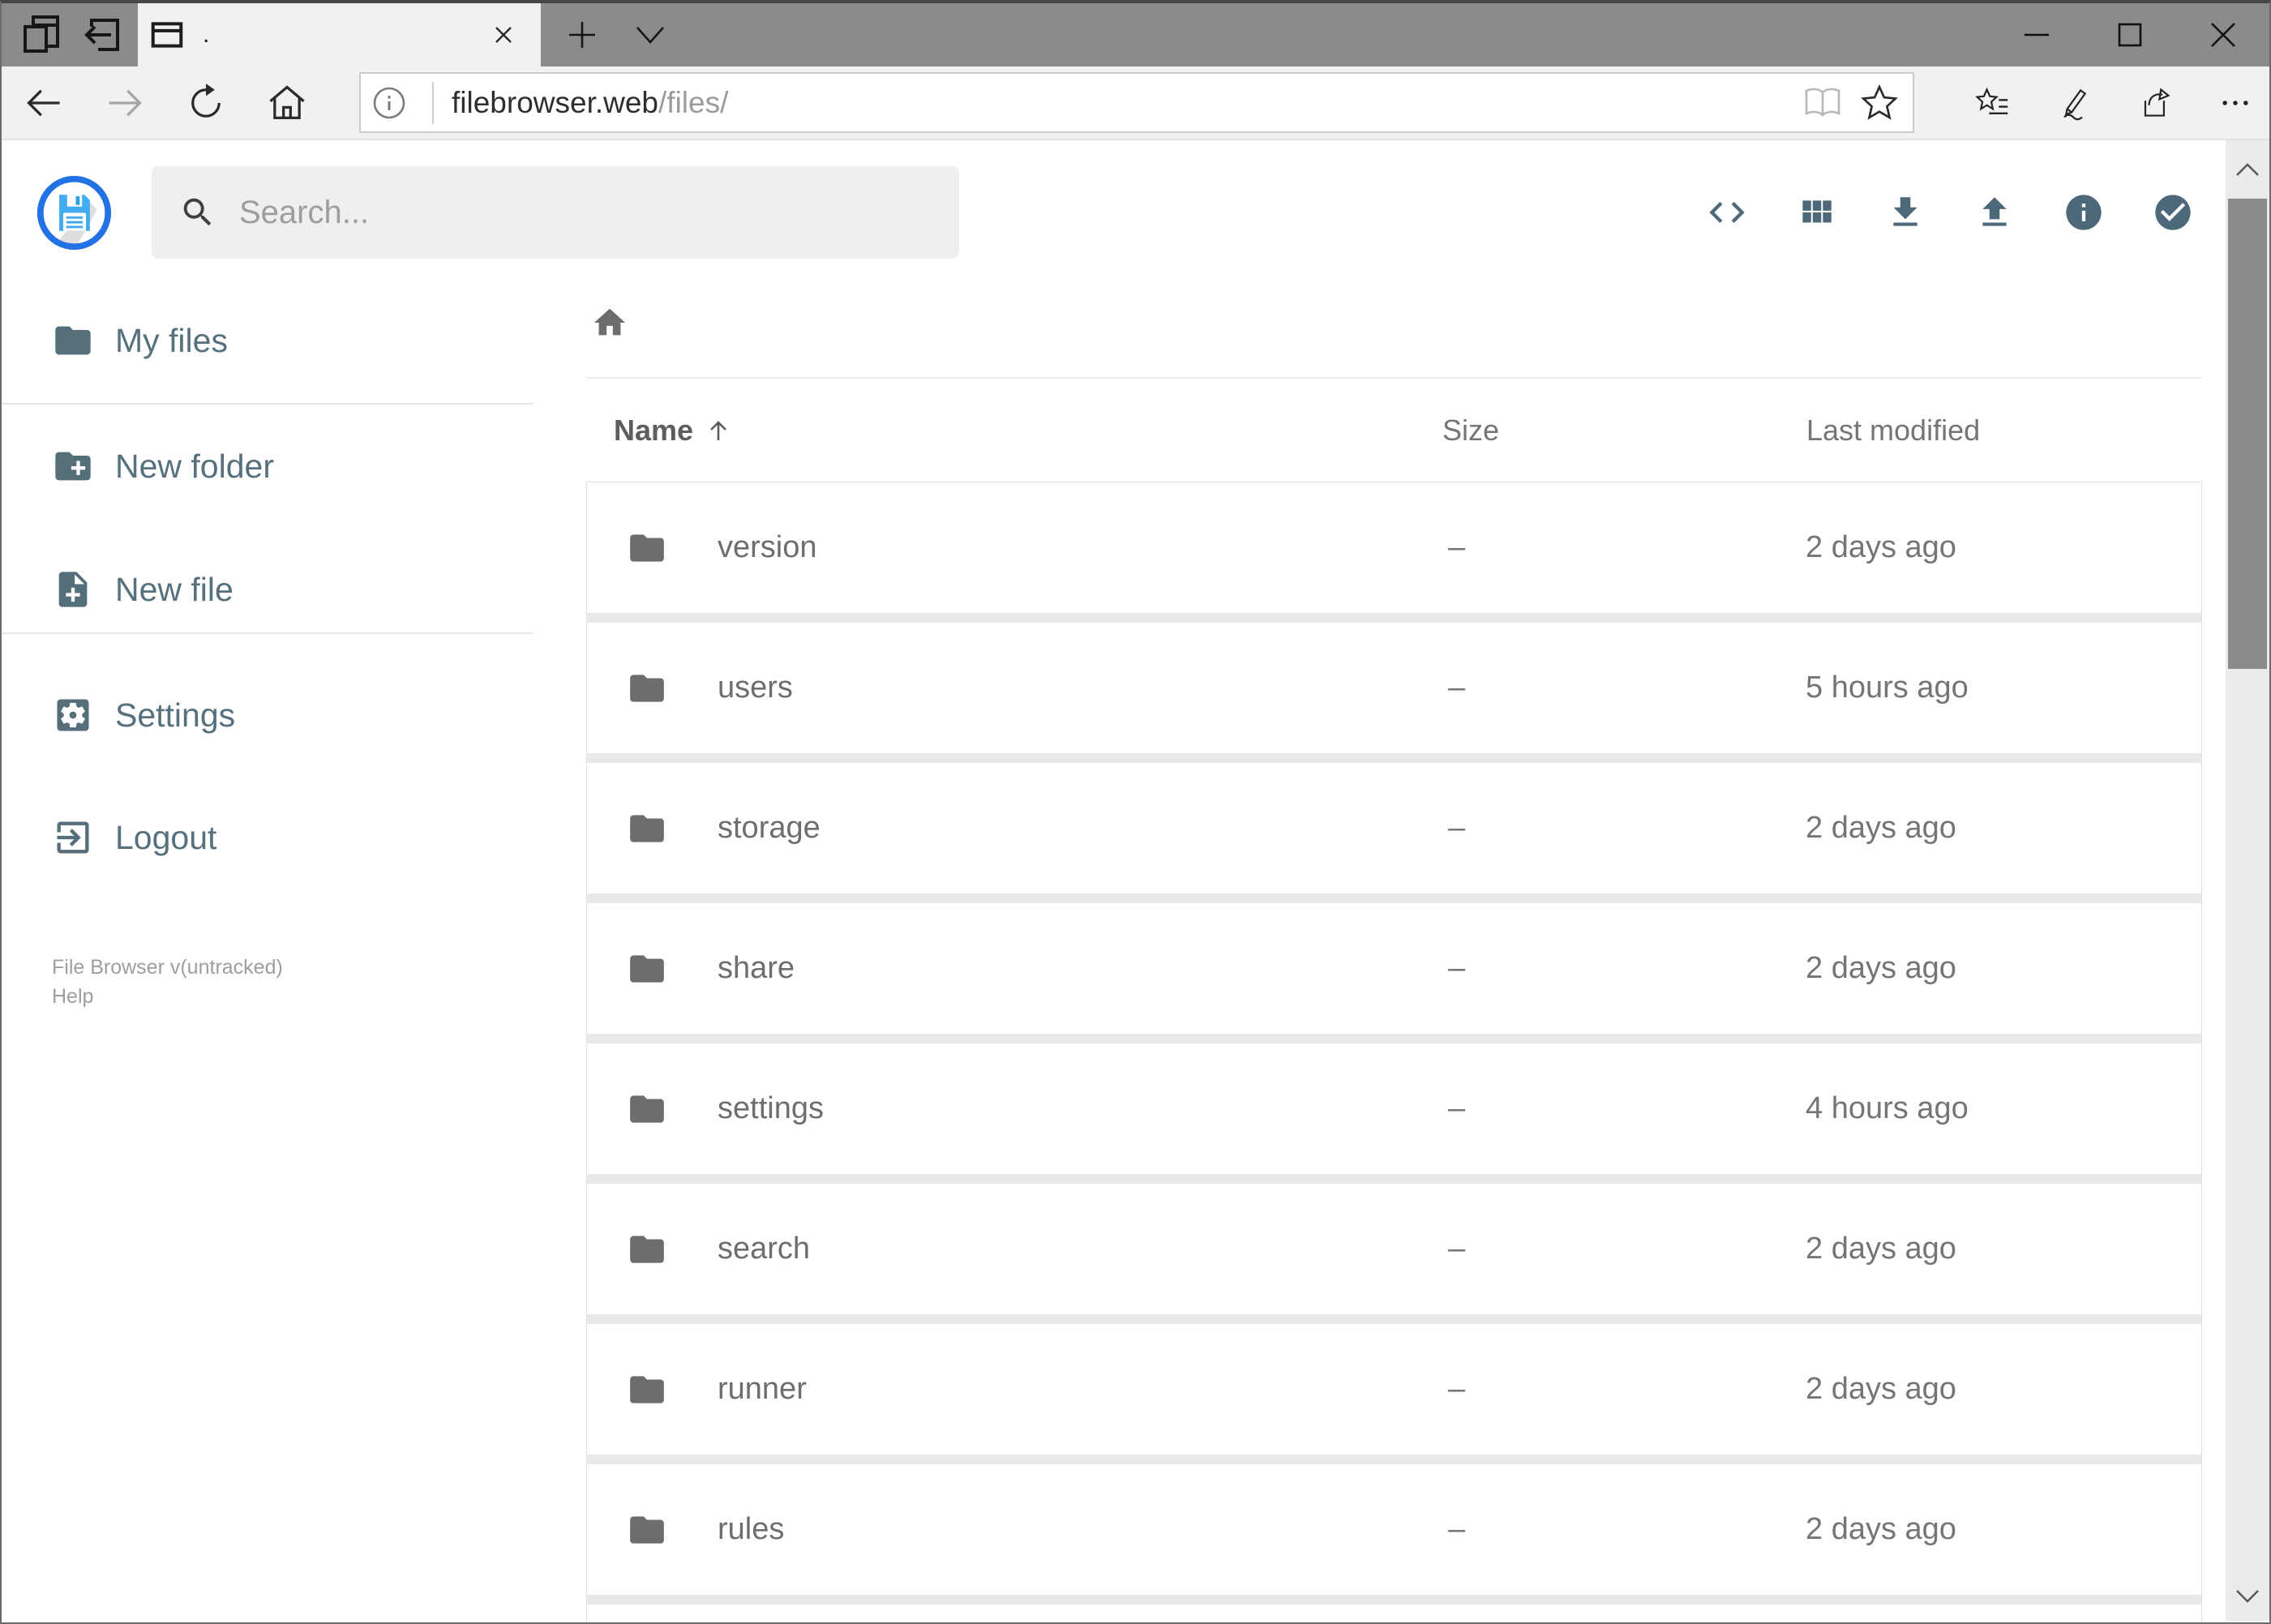 Image resolution: width=2271 pixels, height=1624 pixels. I want to click on filebrowser-logo, so click(75, 213).